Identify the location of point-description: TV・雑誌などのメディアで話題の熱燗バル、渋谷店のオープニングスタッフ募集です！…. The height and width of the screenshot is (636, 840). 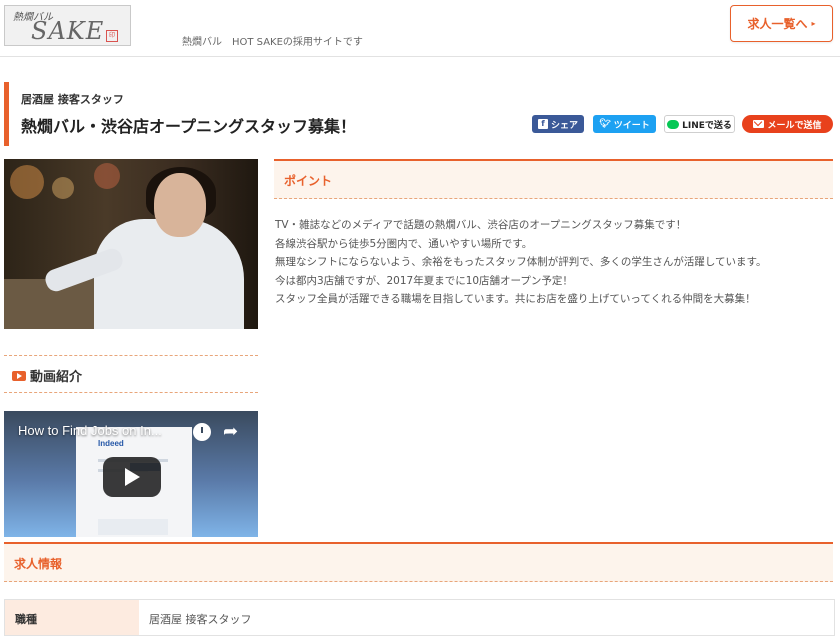
(554, 262).